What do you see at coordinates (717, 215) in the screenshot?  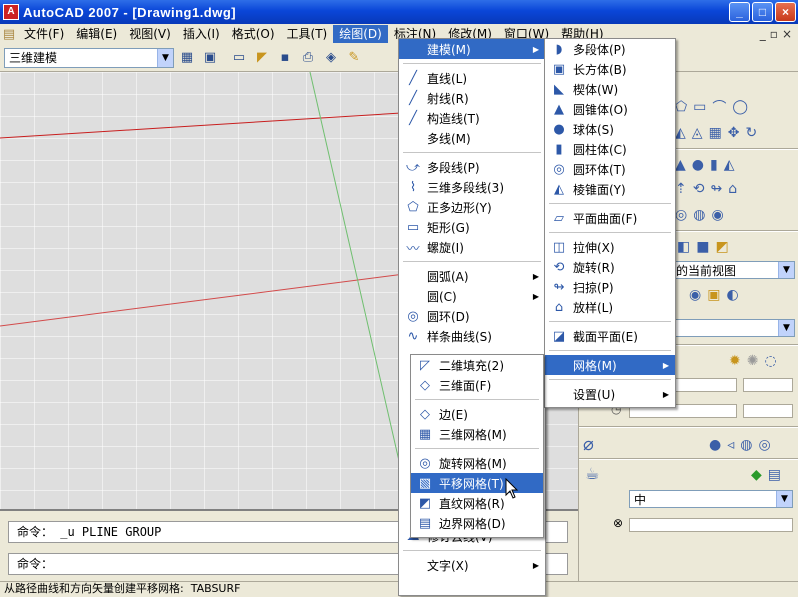 I see `intersect-icon: ◉` at bounding box center [717, 215].